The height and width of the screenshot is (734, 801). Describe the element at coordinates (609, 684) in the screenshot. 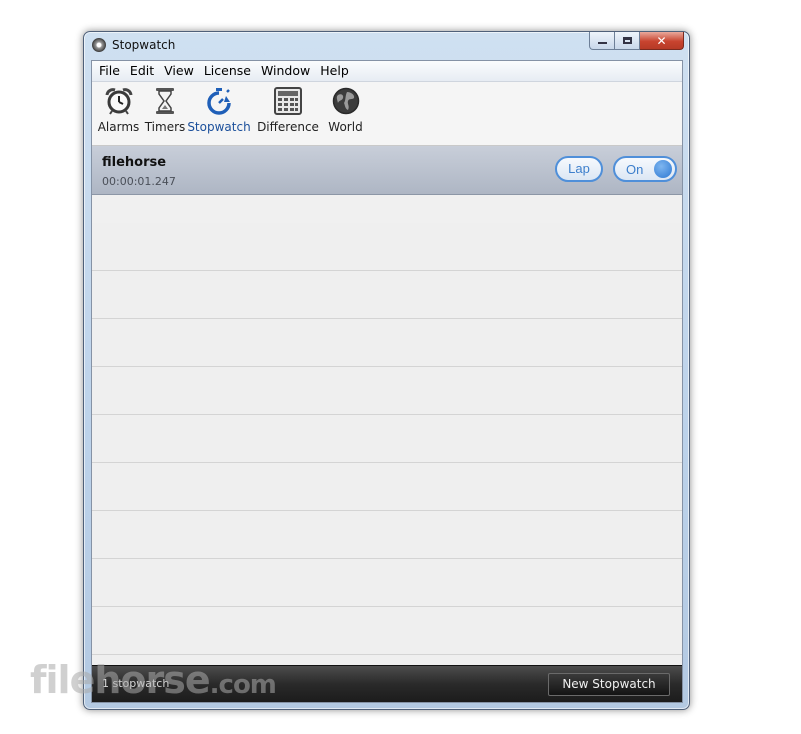

I see `new-stopwatch-button: New Stopwatch` at that location.